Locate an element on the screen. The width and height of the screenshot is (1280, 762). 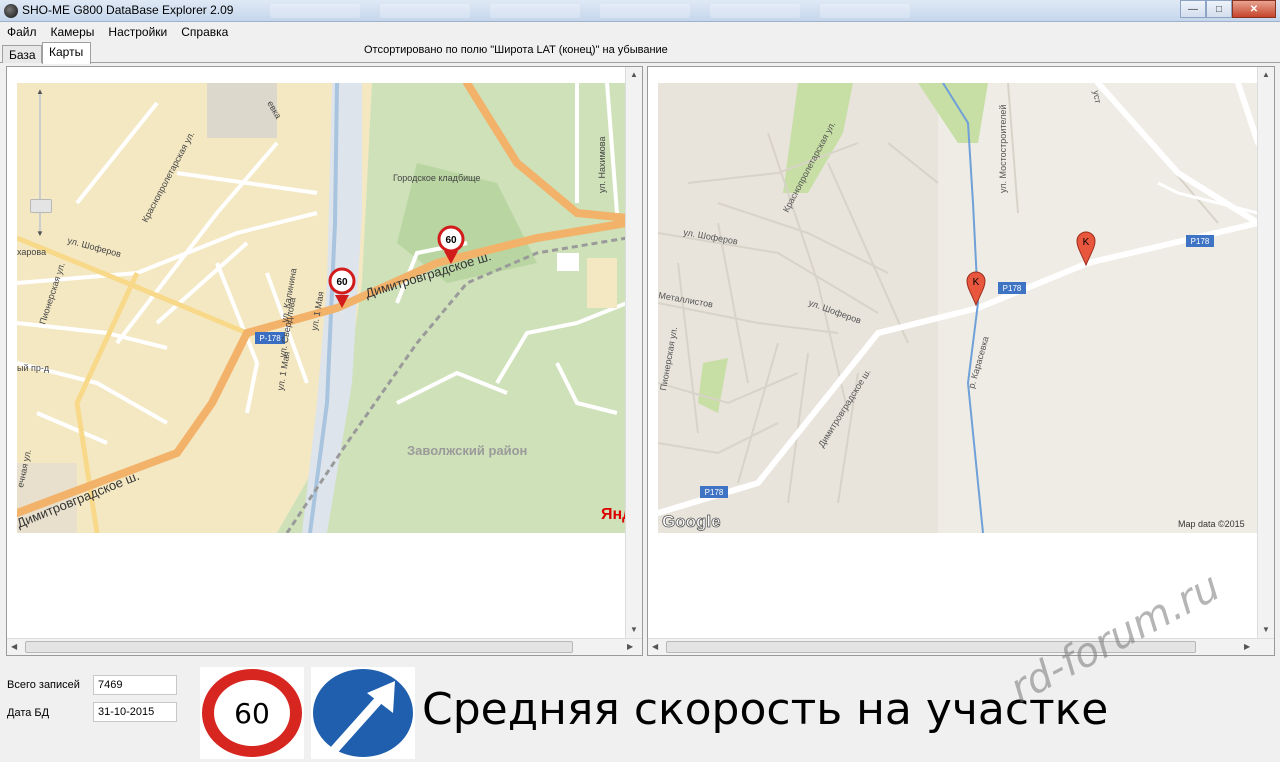
close-button: ✕ is located at coordinates (1254, 9).